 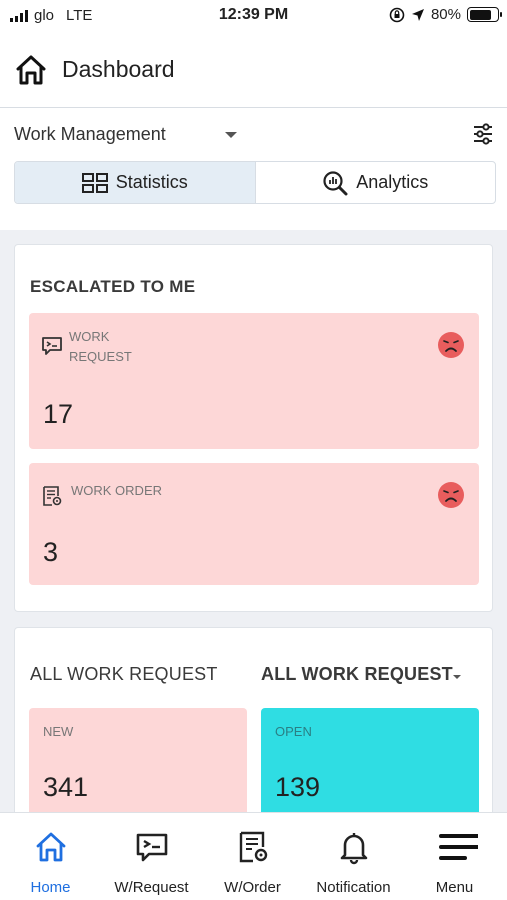 I want to click on filter-settings-icon, so click(x=483, y=134).